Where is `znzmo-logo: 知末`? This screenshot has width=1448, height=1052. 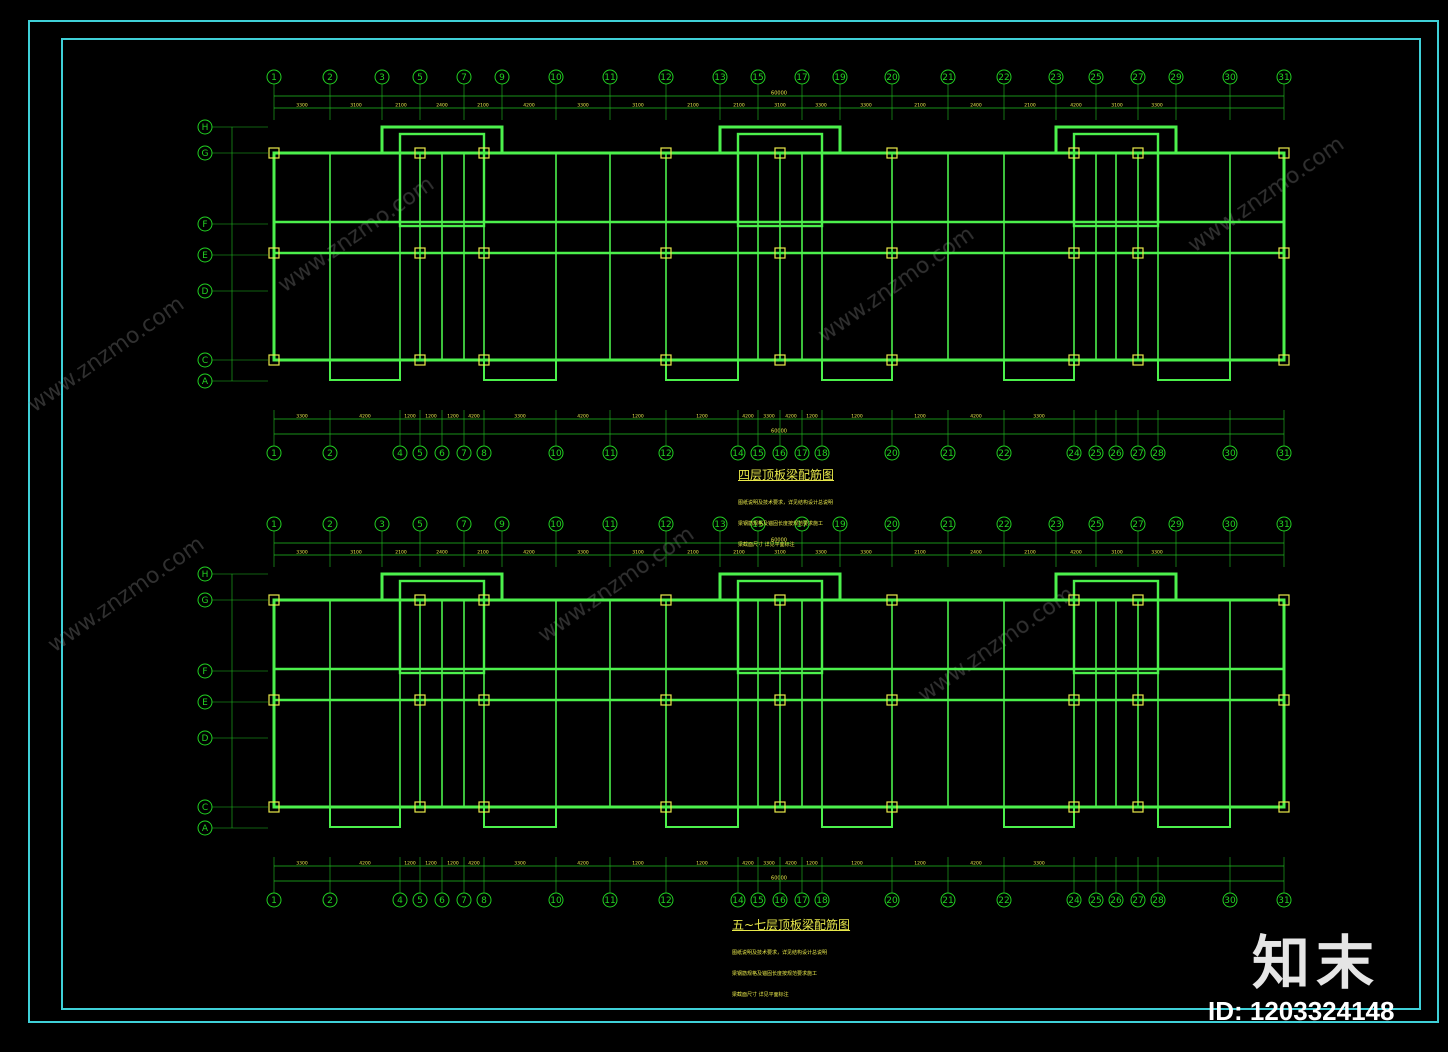
znzmo-logo: 知末 is located at coordinates (1316, 963).